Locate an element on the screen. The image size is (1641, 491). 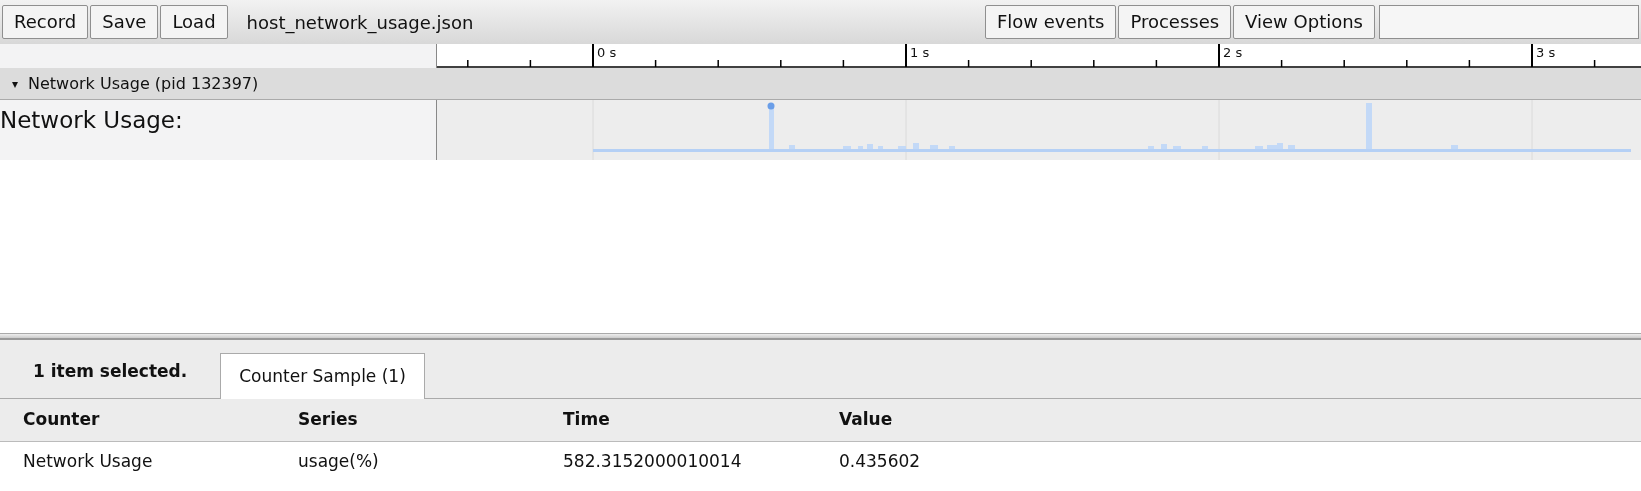
ruler-label: 1 s is located at coordinates (920, 52).